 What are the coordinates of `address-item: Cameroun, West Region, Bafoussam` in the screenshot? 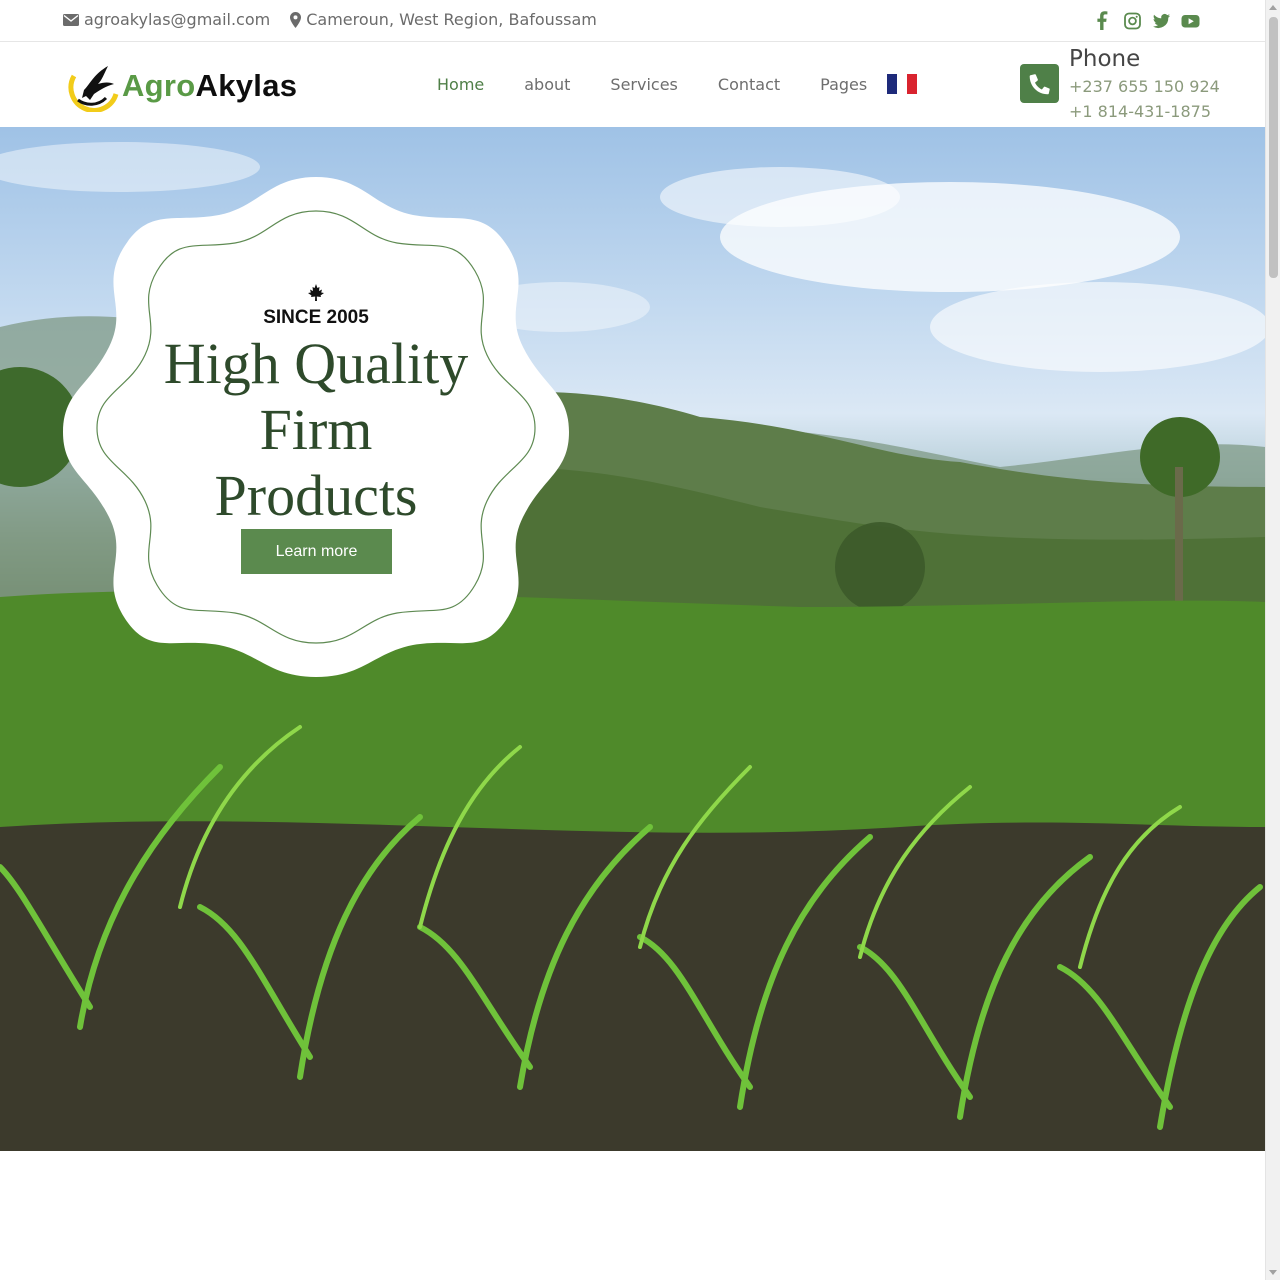 It's located at (443, 19).